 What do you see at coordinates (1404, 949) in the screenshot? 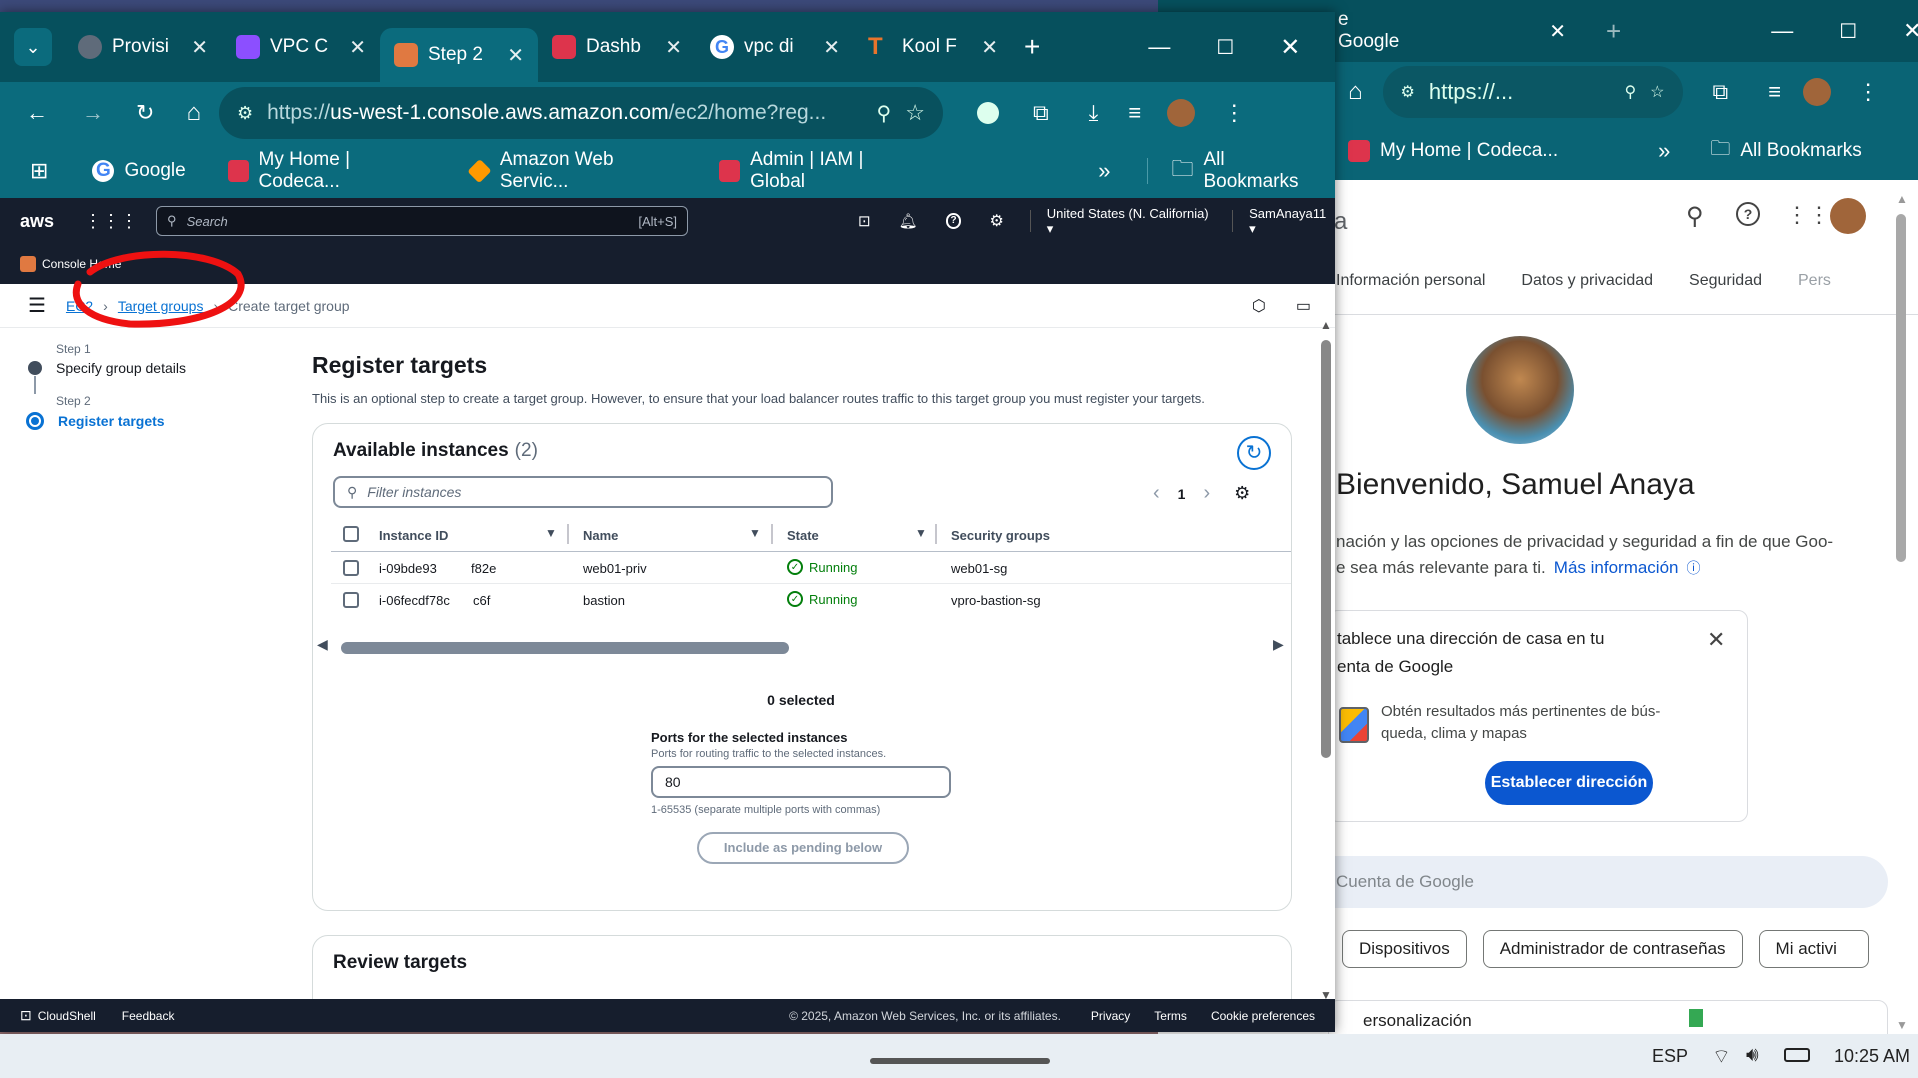
I see `chip-devices: Dispositivos` at bounding box center [1404, 949].